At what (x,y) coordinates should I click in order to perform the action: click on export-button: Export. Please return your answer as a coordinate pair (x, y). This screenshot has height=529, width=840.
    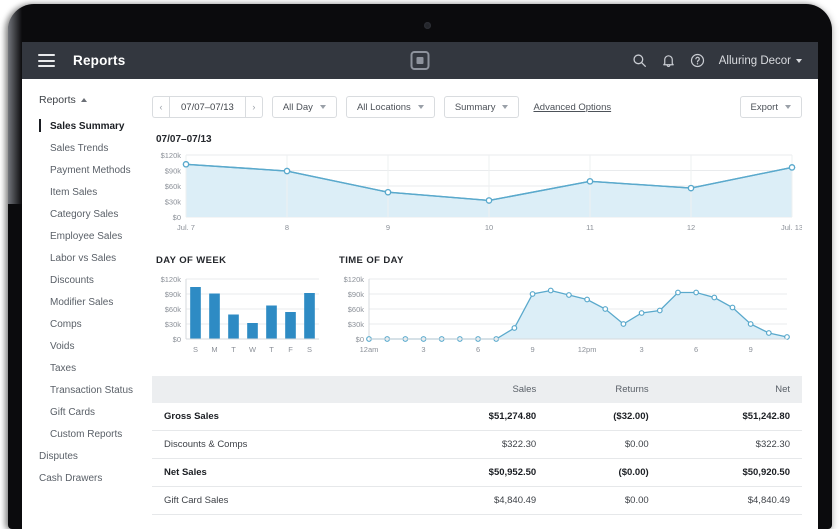
    Looking at the image, I should click on (770, 107).